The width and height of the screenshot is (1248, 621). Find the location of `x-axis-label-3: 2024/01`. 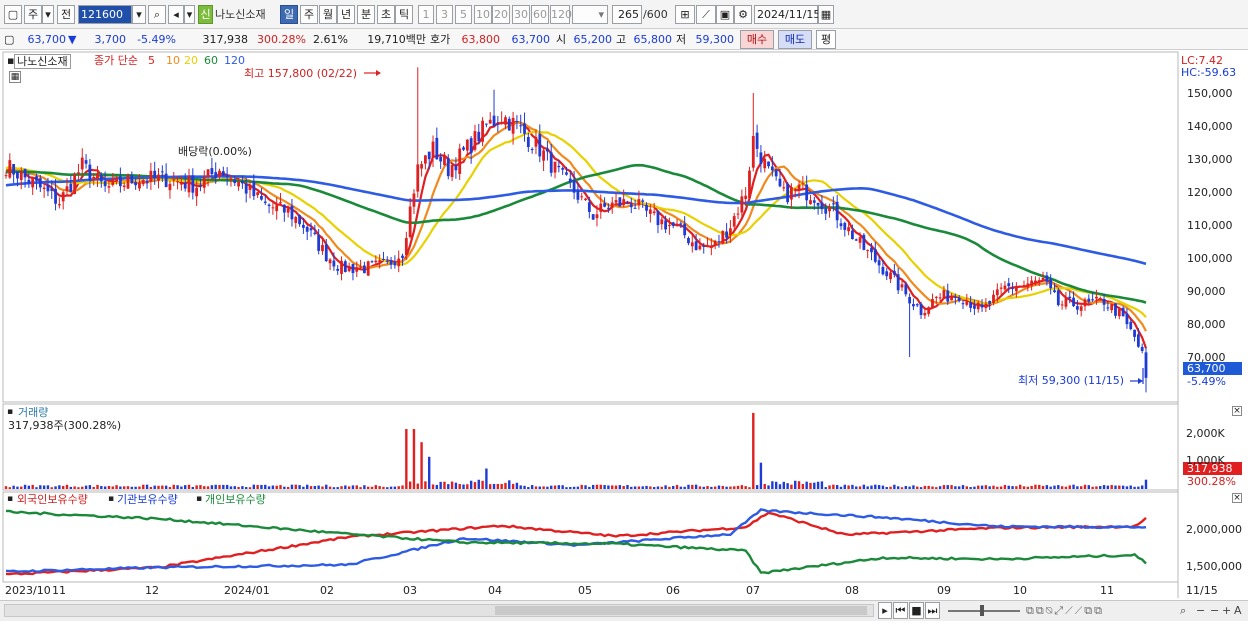

x-axis-label-3: 2024/01 is located at coordinates (247, 590).